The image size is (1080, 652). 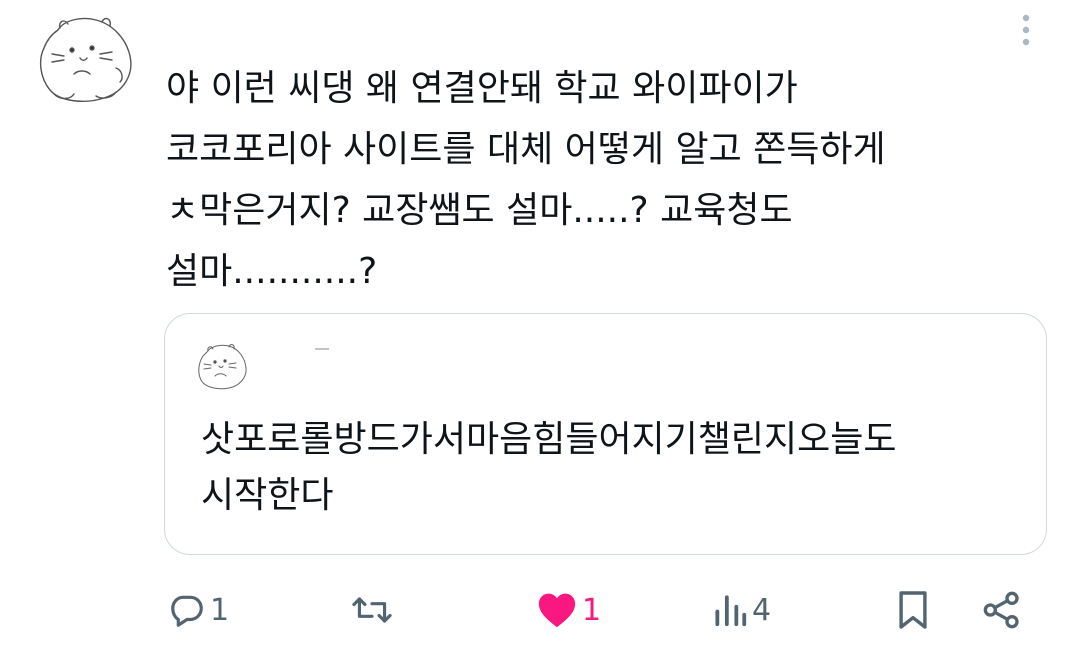 I want to click on like-button: 1, so click(x=568, y=610).